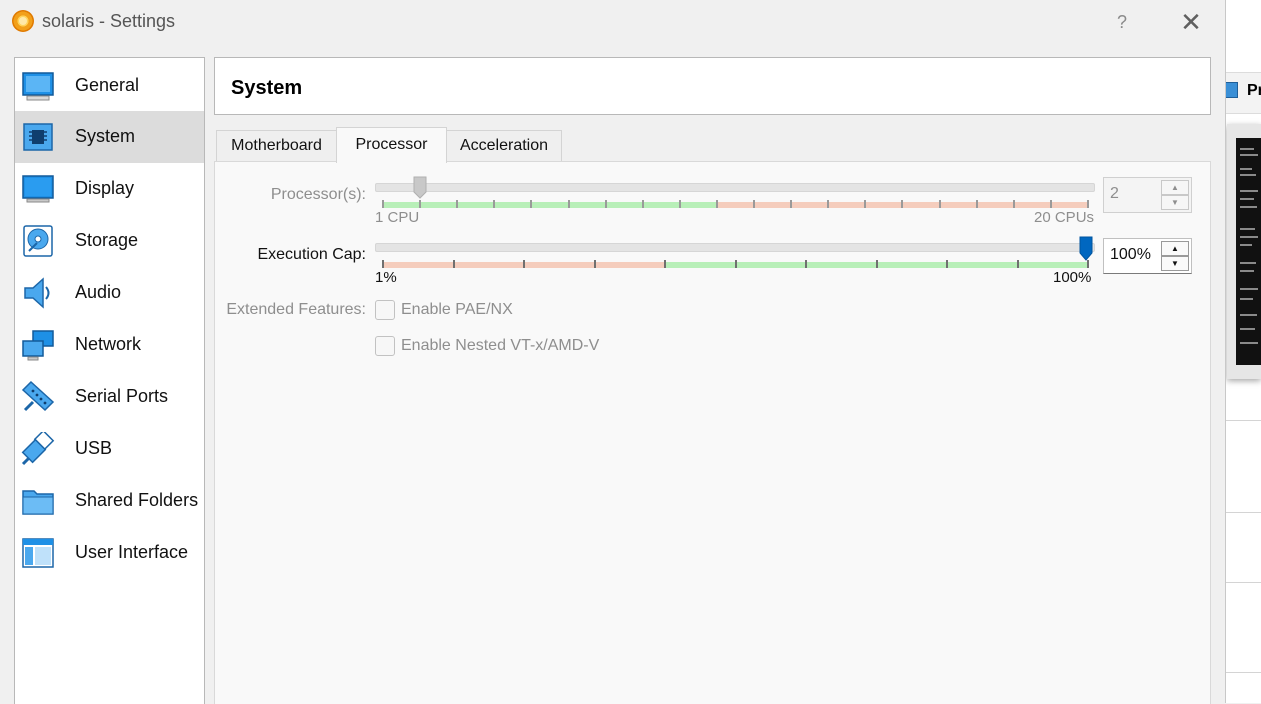 The width and height of the screenshot is (1261, 704). I want to click on general-icon, so click(38, 86).